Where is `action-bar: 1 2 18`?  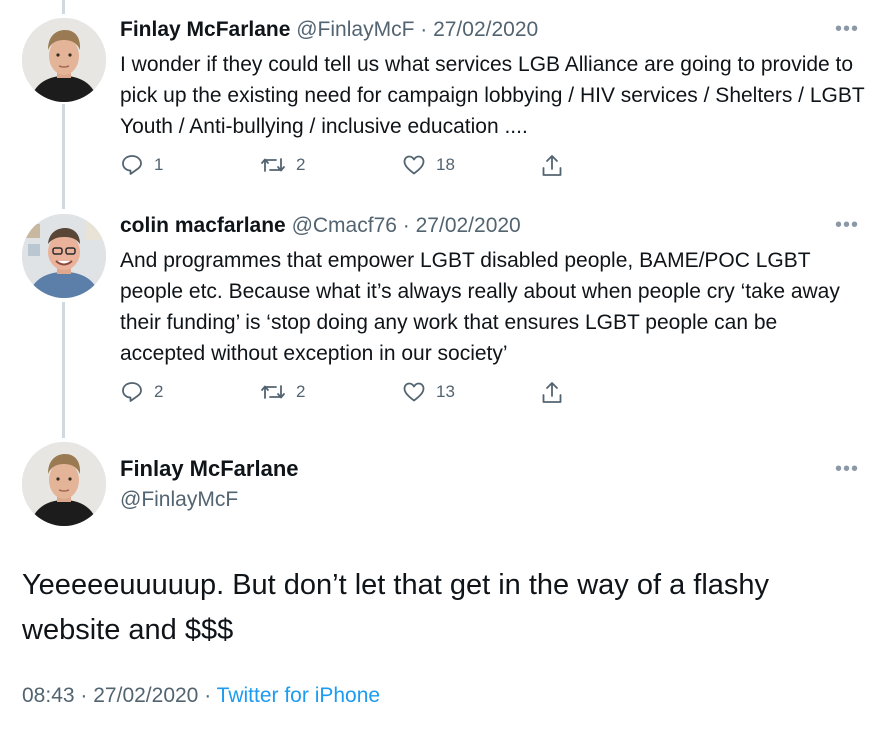 action-bar: 1 2 18 is located at coordinates (350, 168).